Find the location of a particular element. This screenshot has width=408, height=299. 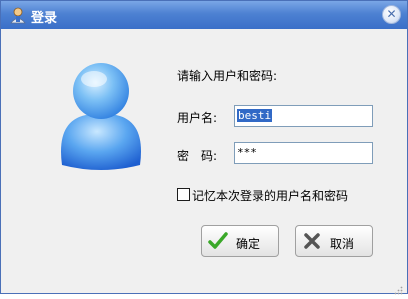

remember-label: 记忆本次登录的用户名和密码 is located at coordinates (270, 195).